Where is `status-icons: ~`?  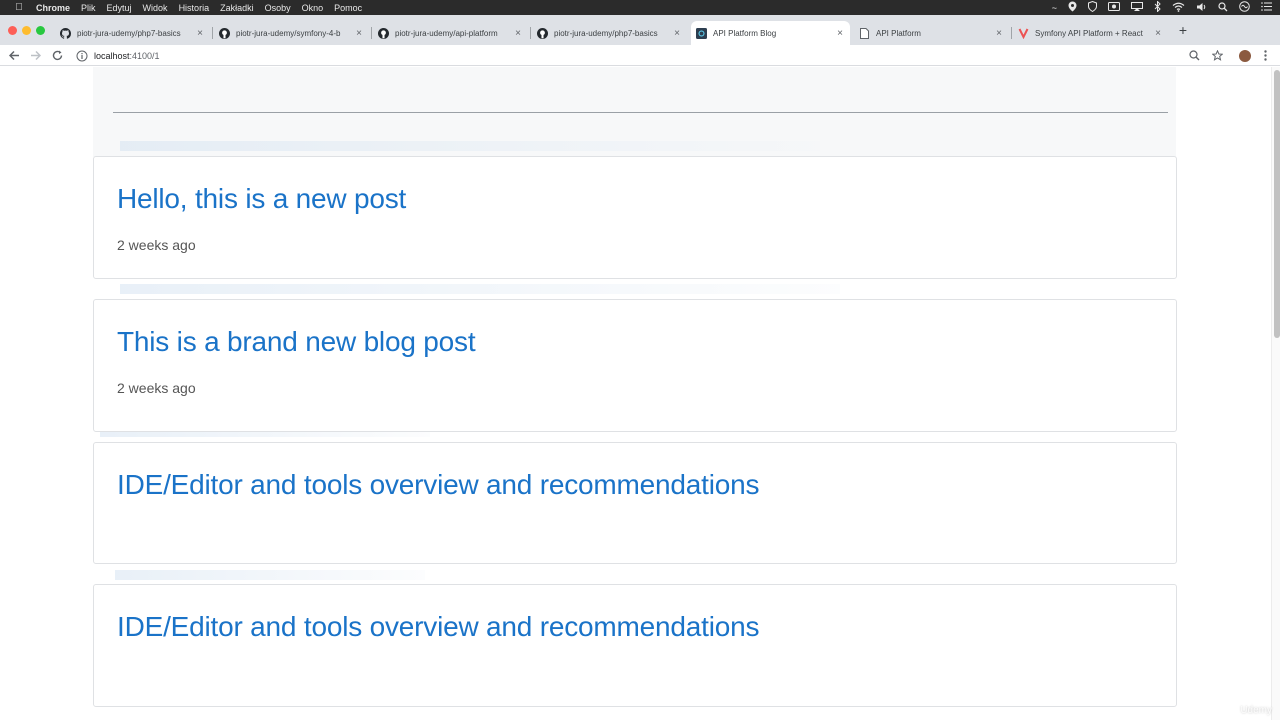 status-icons: ~ is located at coordinates (1162, 7).